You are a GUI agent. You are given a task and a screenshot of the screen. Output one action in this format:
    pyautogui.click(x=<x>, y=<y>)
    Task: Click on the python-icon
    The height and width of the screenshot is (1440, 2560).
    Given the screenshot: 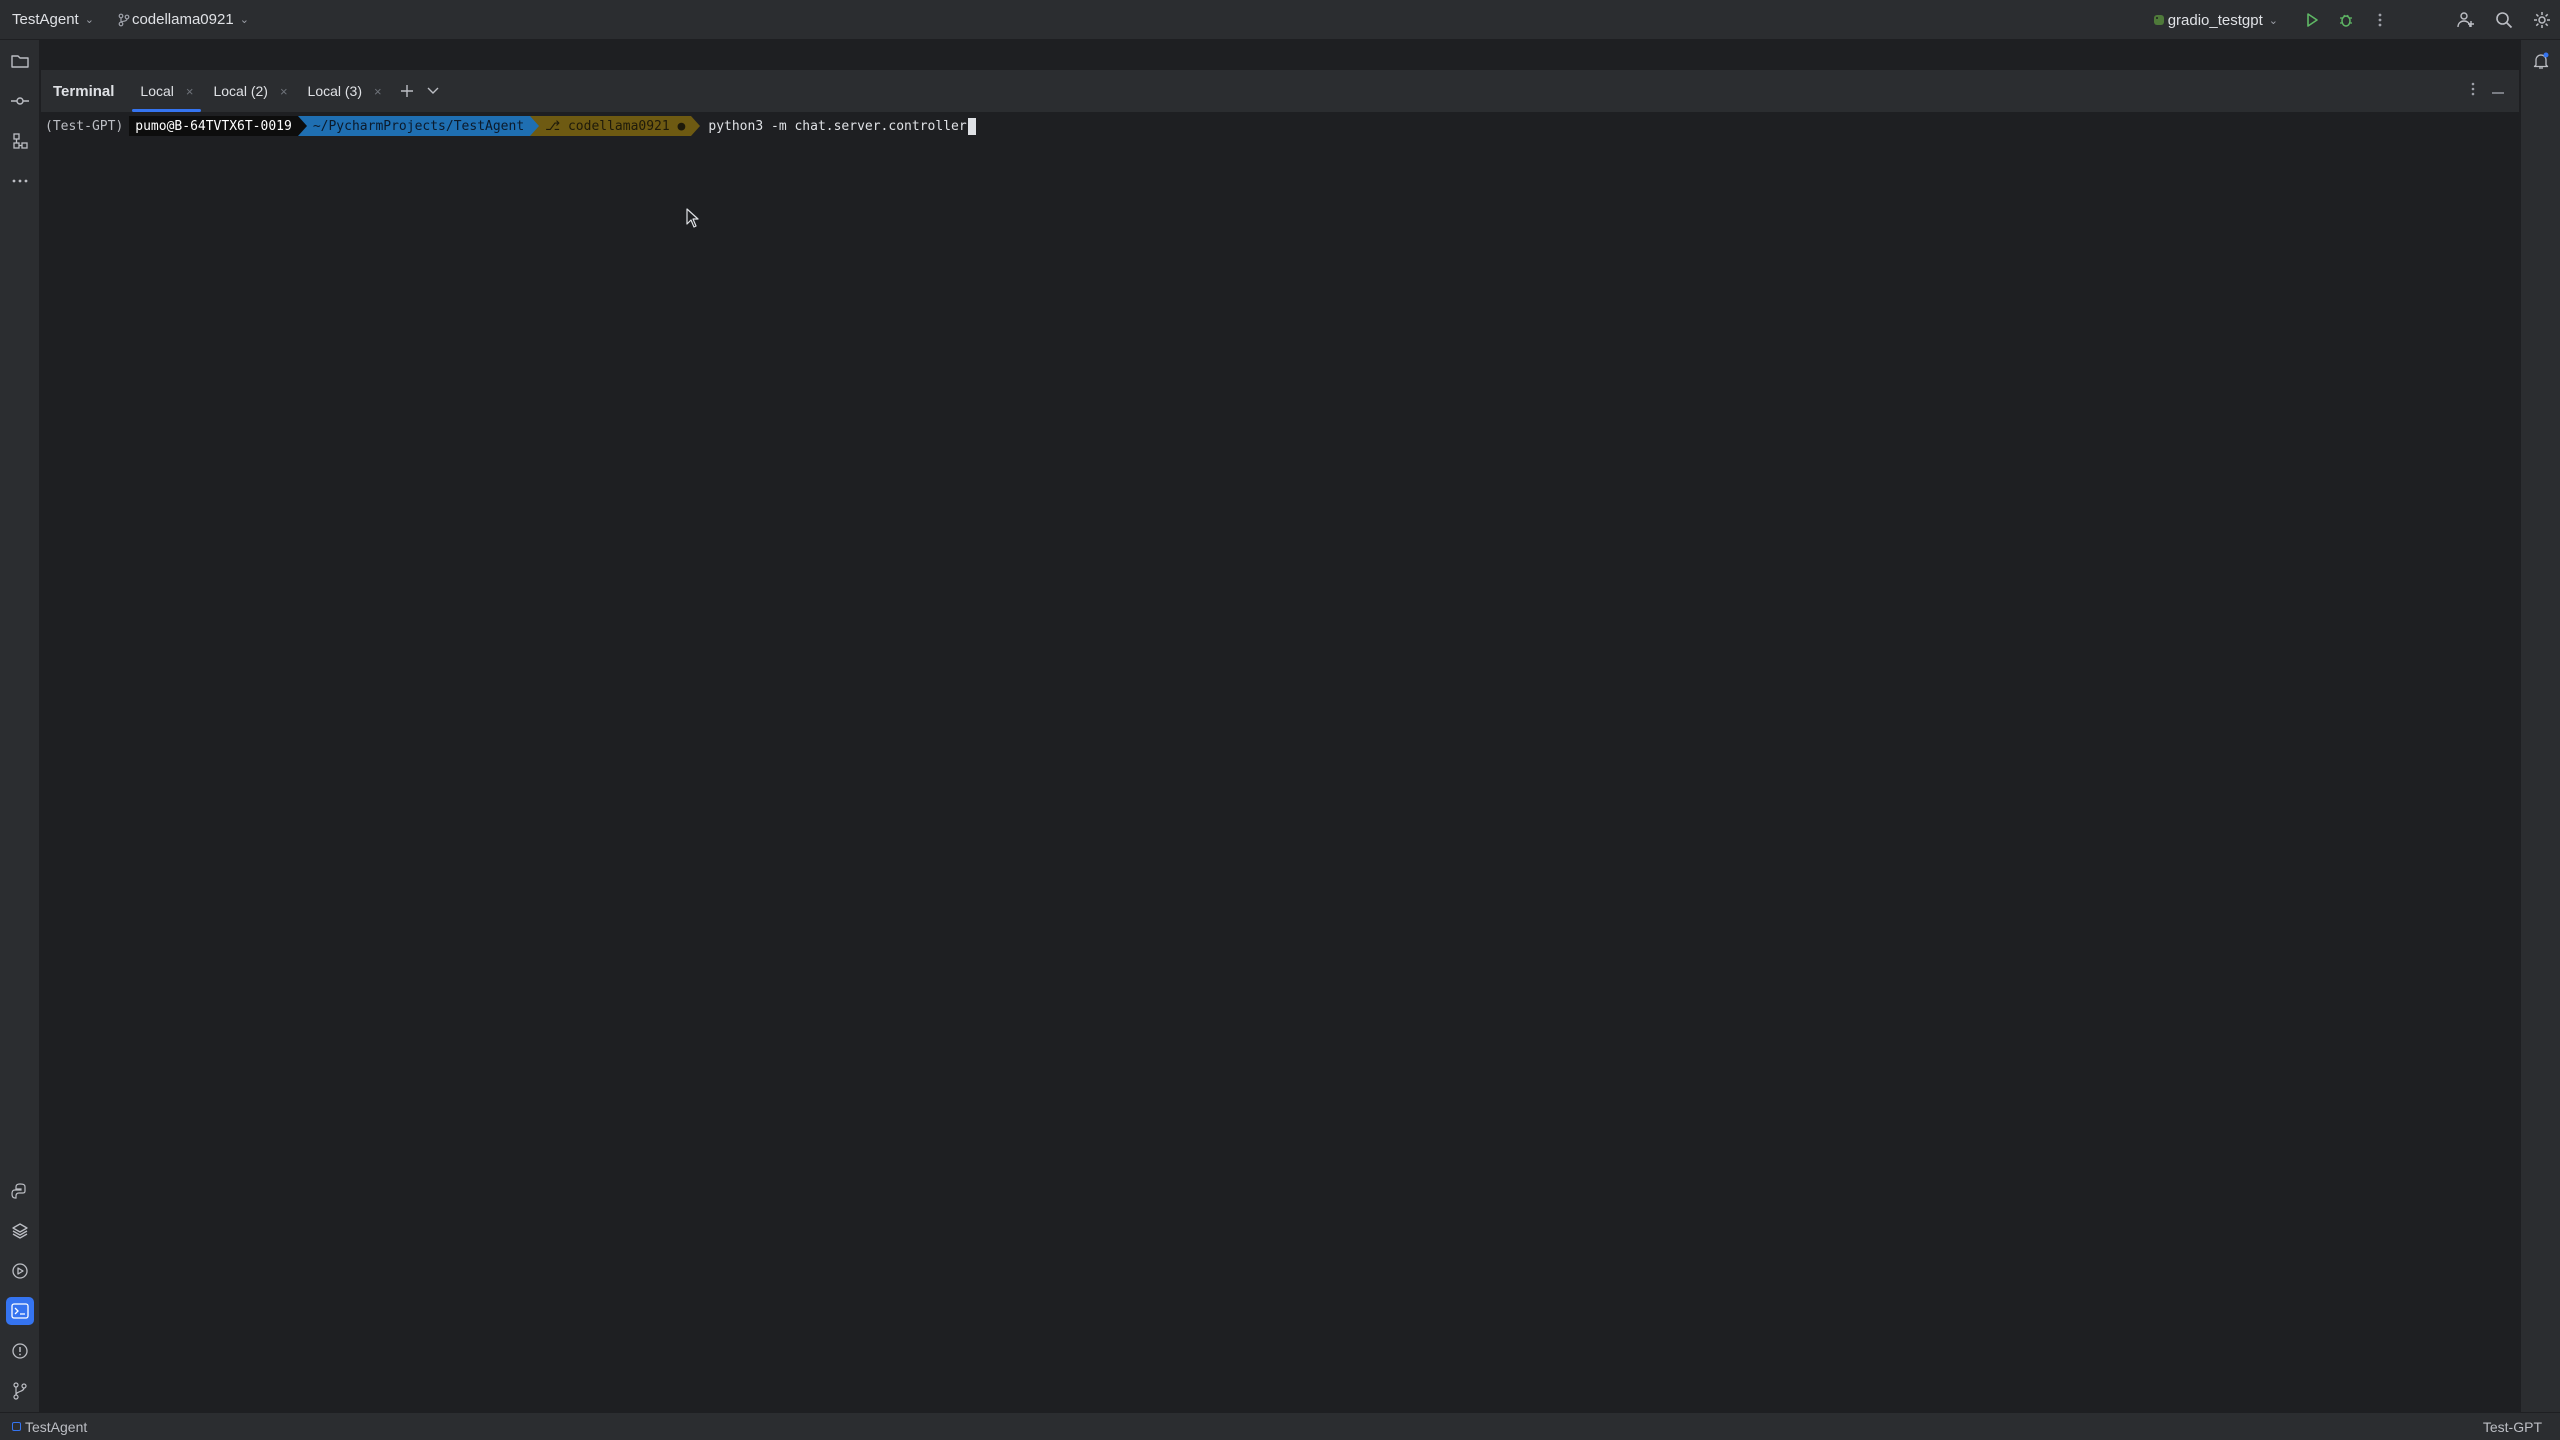 What is the action you would take?
    pyautogui.click(x=2159, y=20)
    